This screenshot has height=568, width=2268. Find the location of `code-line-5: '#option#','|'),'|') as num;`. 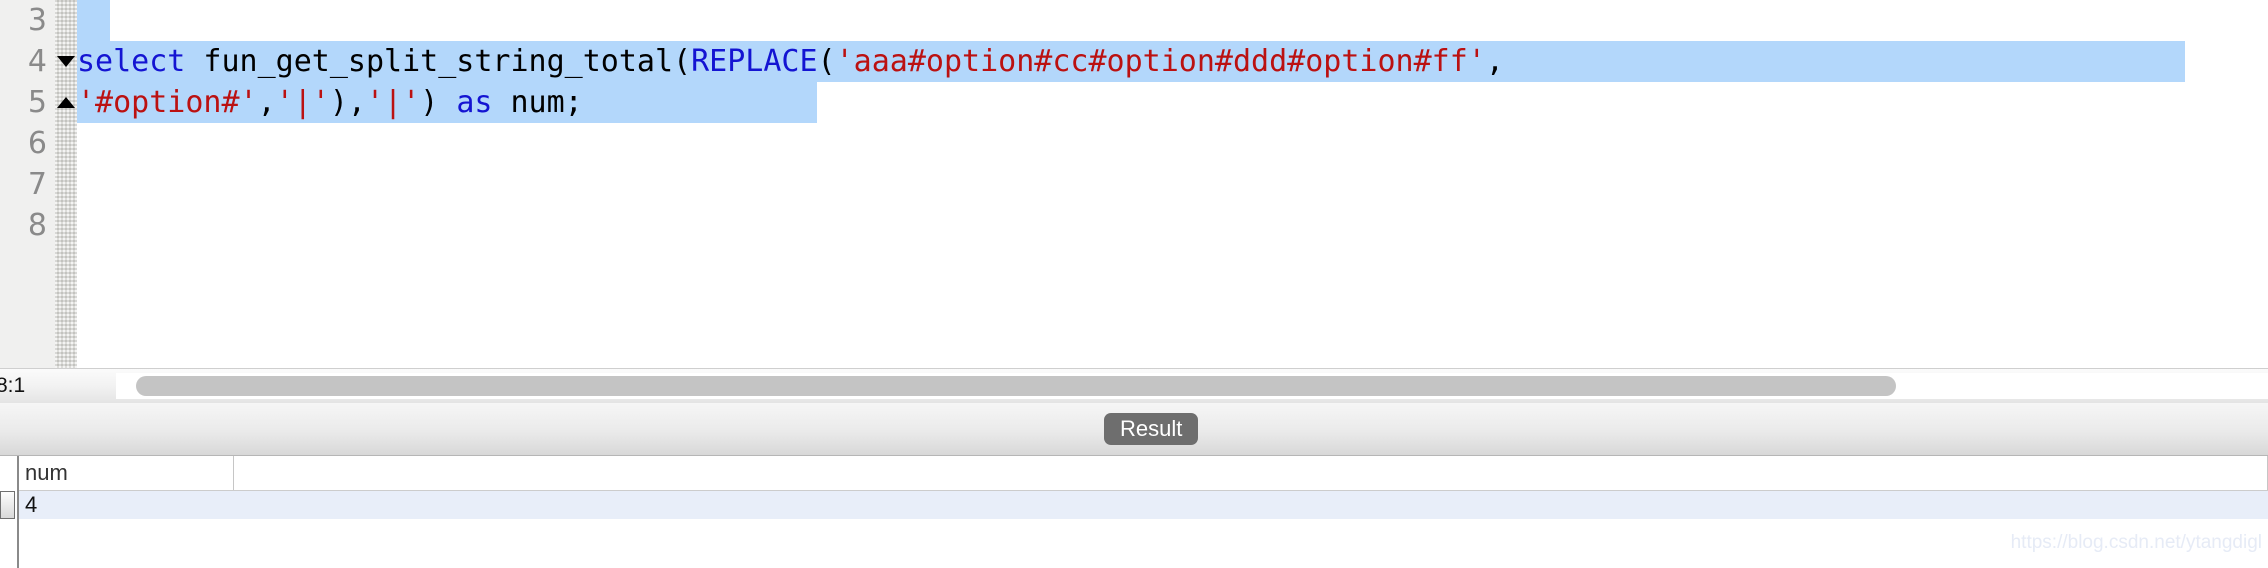

code-line-5: '#option#','|'),'|') as num; is located at coordinates (330, 102).